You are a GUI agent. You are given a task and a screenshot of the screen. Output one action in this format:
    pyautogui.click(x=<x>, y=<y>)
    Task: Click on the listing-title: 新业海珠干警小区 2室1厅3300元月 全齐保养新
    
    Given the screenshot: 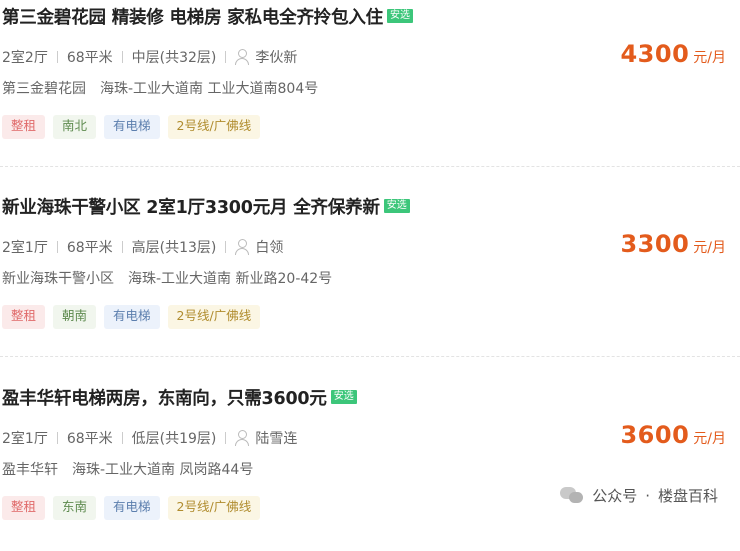 What is the action you would take?
    pyautogui.click(x=191, y=206)
    